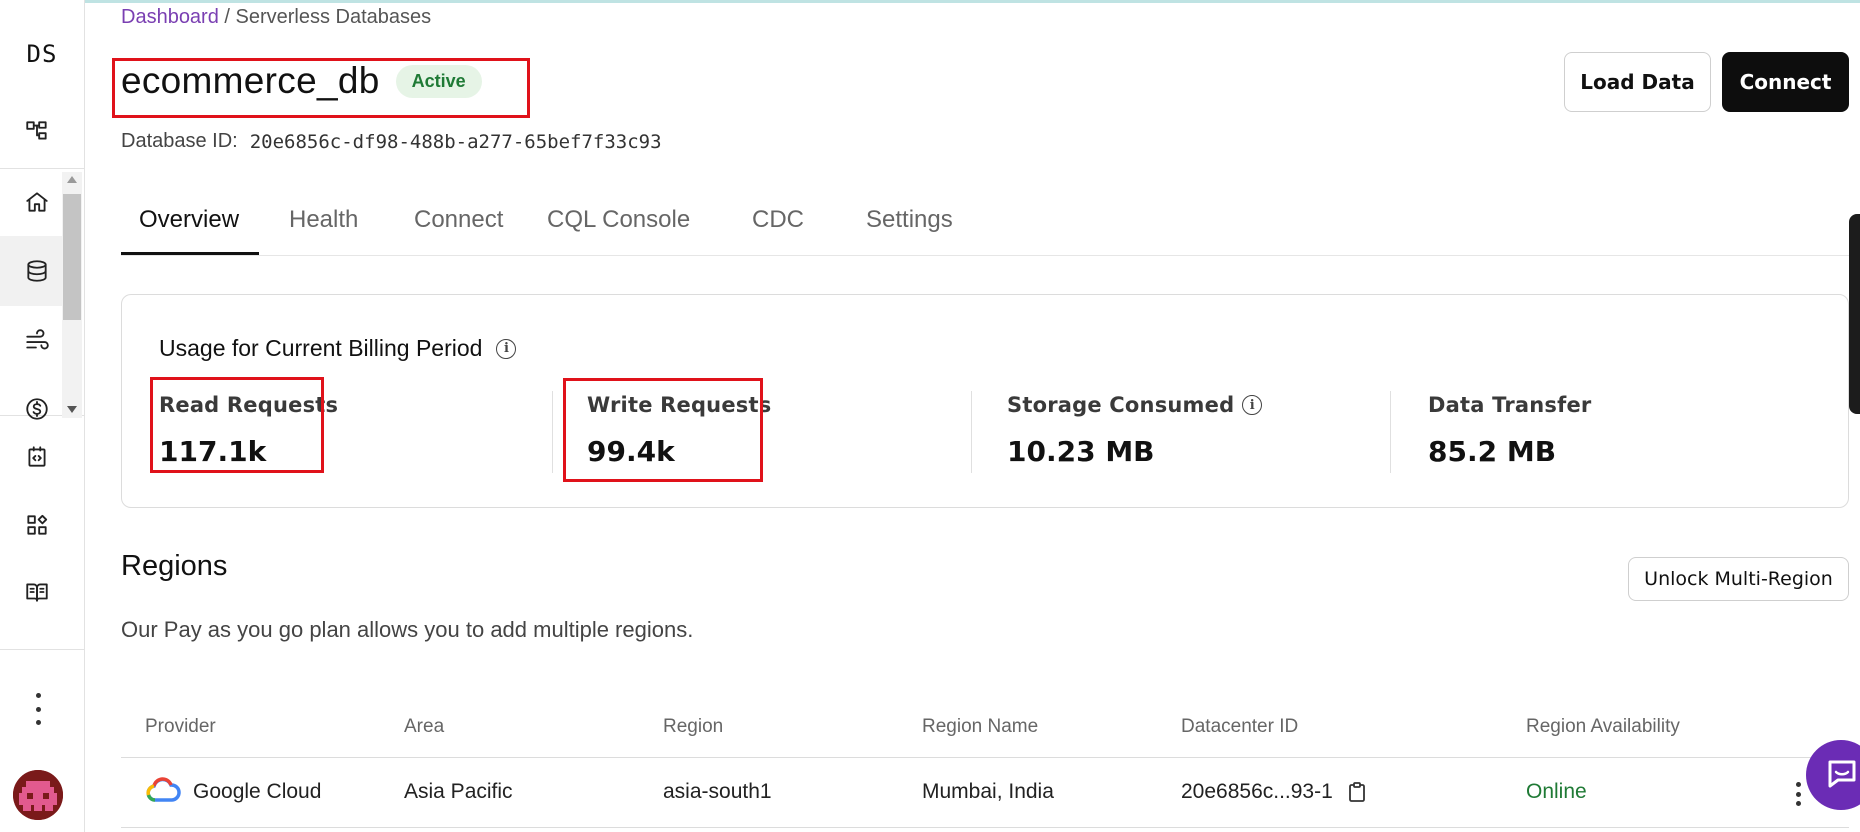  What do you see at coordinates (42, 649) in the screenshot?
I see `sidebar-divider` at bounding box center [42, 649].